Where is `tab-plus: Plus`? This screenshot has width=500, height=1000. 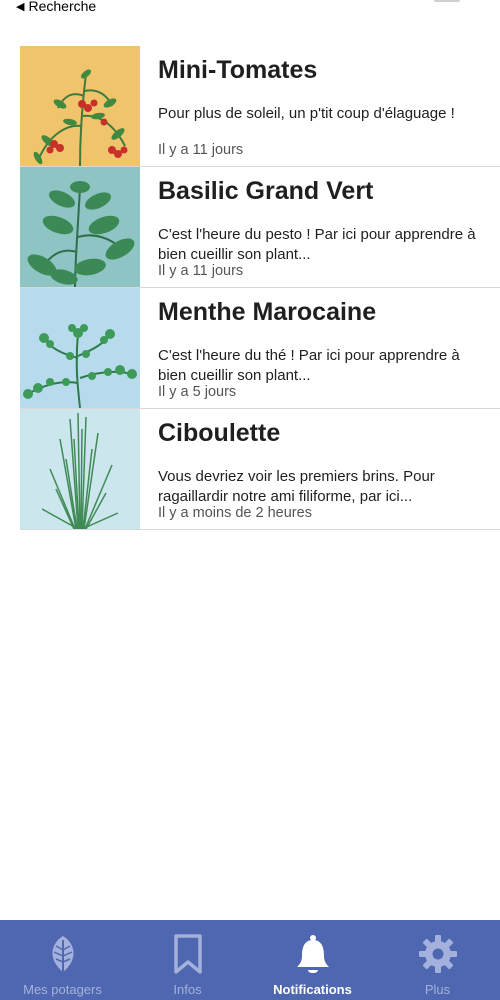
tab-plus: Plus is located at coordinates (437, 960).